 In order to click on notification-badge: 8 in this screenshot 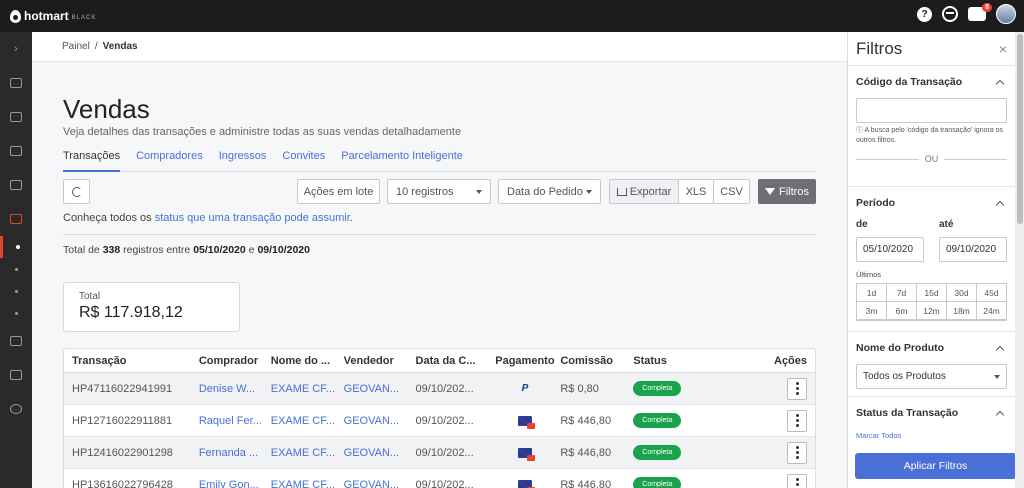, I will do `click(987, 7)`.